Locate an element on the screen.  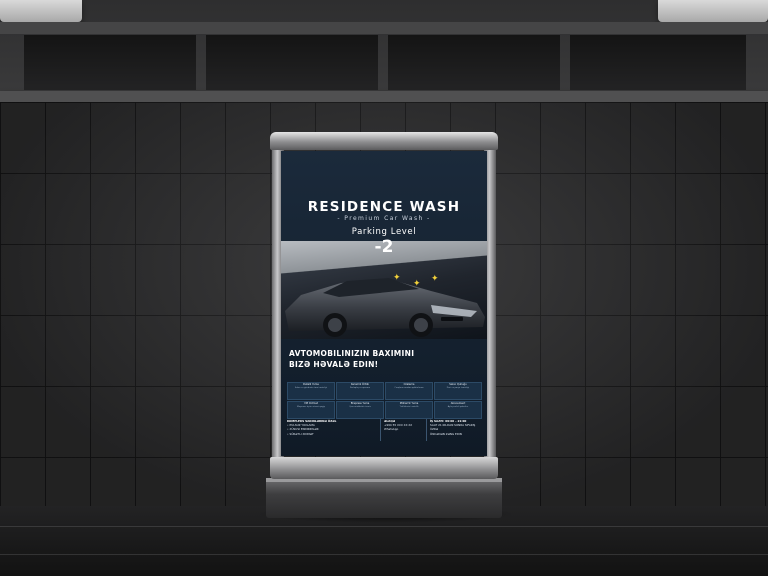
service-card: Abonement Aylıq sərfəli paketlər is located at coordinates (458, 410).